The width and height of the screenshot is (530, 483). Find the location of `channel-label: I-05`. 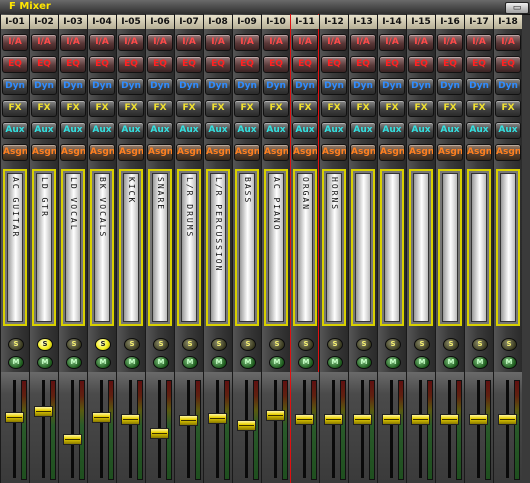

channel-label: I-05 is located at coordinates (131, 22).